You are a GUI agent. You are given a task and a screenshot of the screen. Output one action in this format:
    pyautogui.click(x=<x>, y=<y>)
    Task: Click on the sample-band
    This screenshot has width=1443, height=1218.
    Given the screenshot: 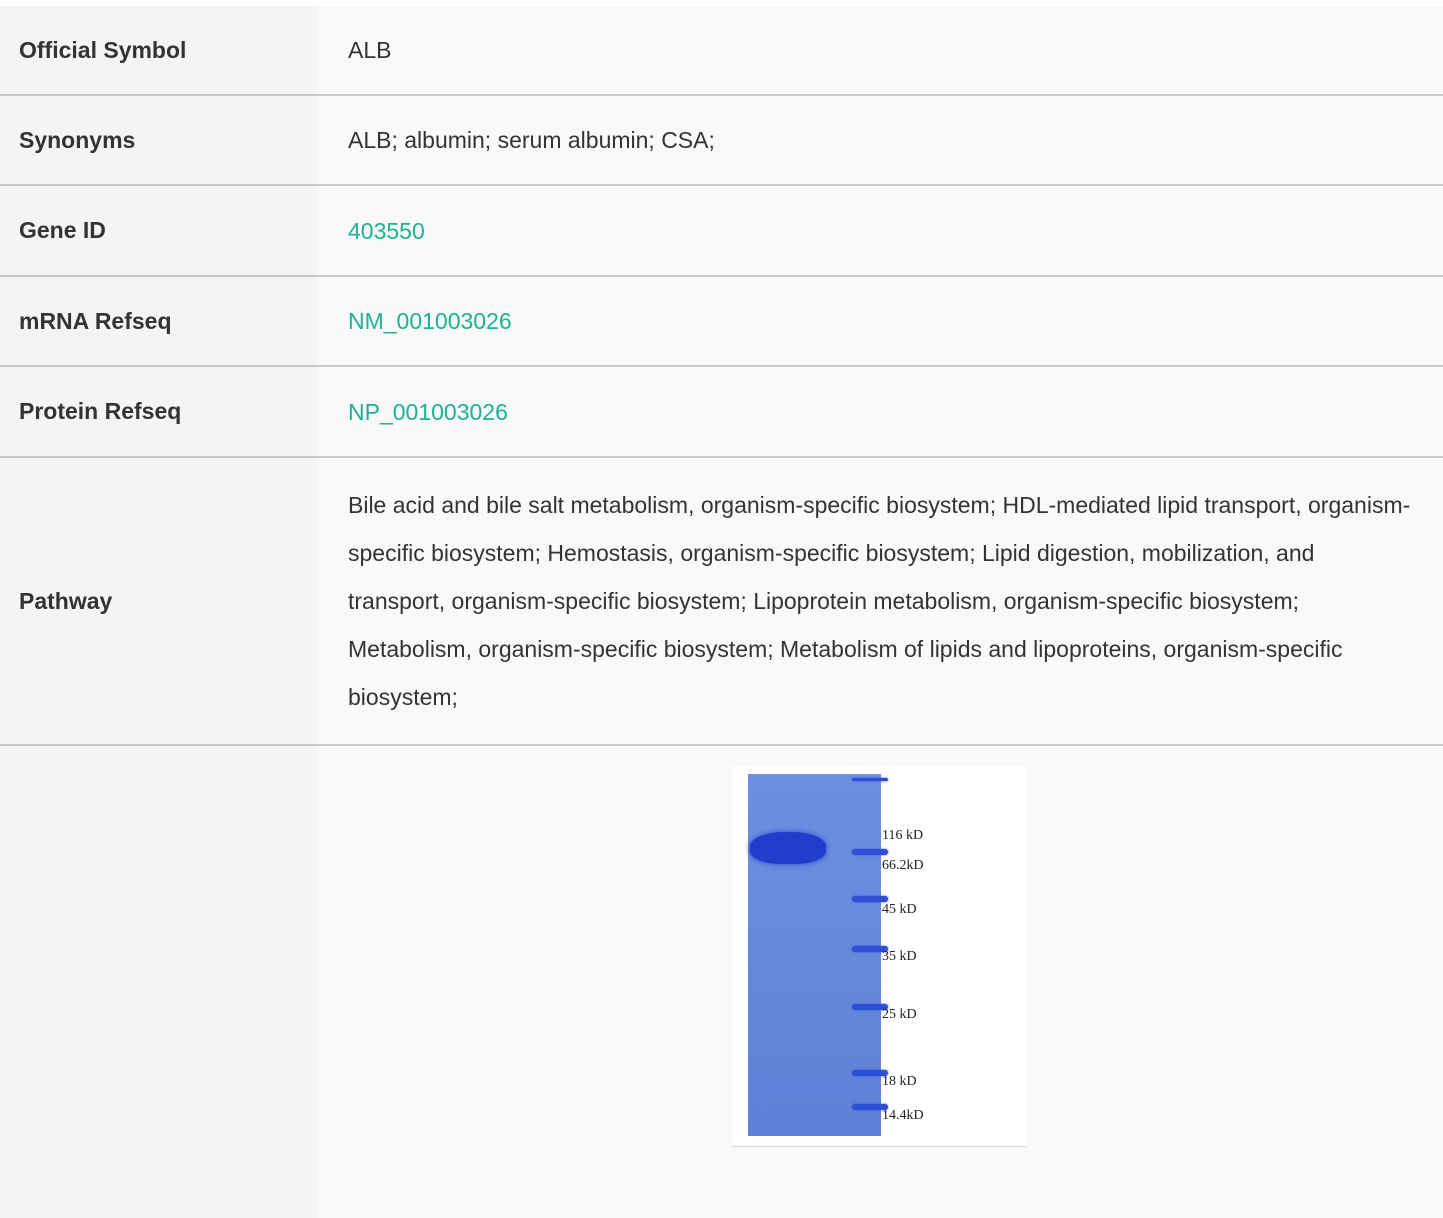 What is the action you would take?
    pyautogui.click(x=788, y=848)
    